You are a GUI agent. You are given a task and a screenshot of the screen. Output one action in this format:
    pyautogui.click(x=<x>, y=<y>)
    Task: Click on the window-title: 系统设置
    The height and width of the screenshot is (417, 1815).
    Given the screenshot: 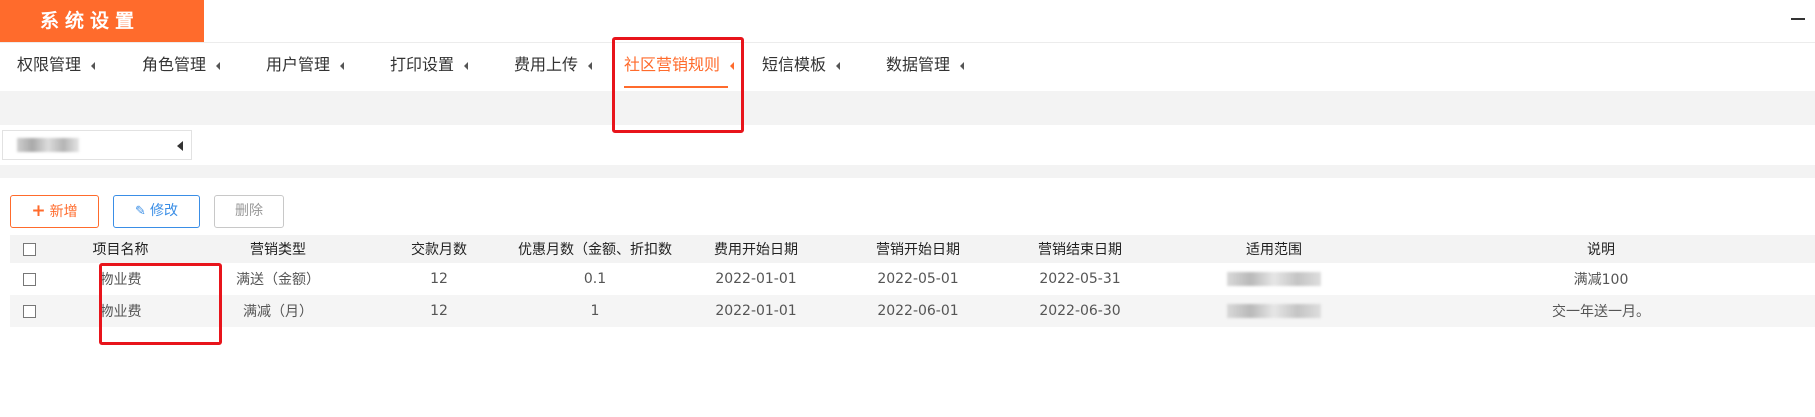 What is the action you would take?
    pyautogui.click(x=102, y=21)
    